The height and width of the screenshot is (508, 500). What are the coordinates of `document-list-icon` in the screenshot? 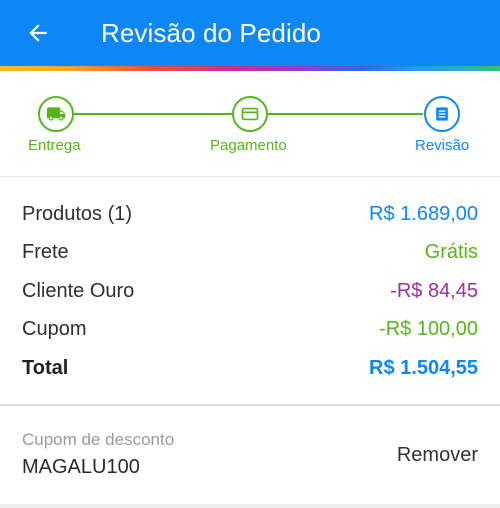 It's located at (442, 114).